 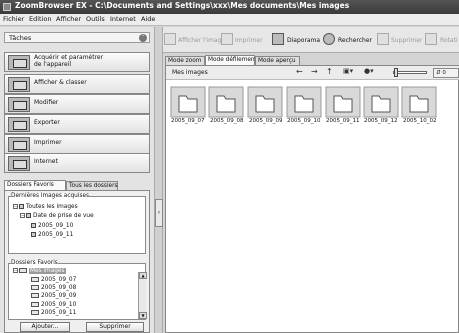 I want to click on rotate-icon, so click(x=431, y=39).